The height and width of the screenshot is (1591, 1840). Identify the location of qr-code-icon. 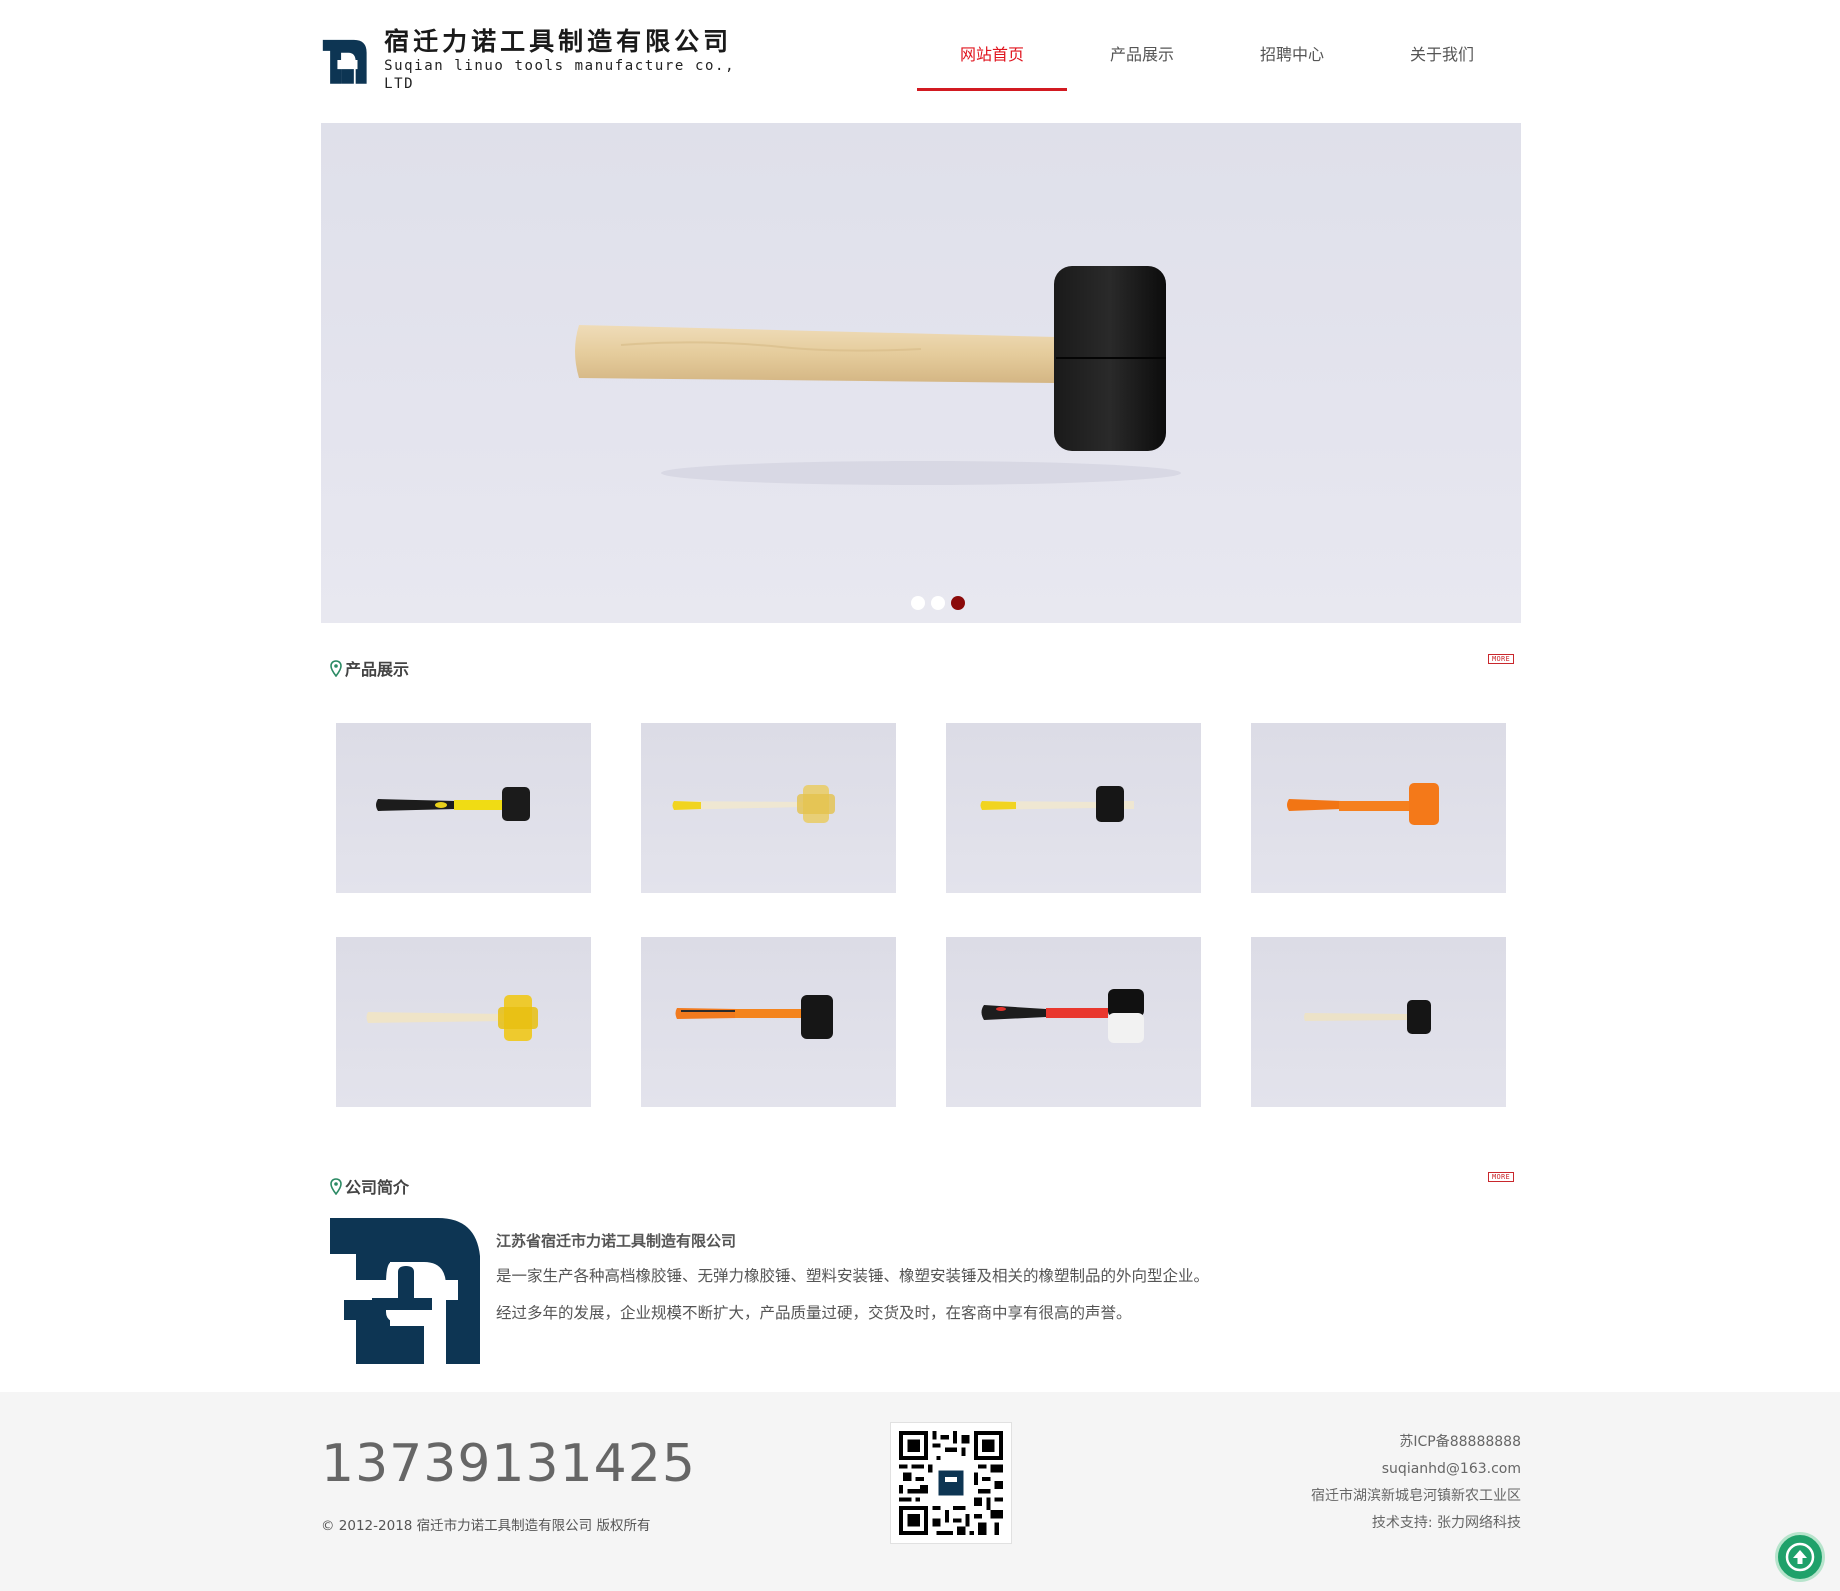
(951, 1483).